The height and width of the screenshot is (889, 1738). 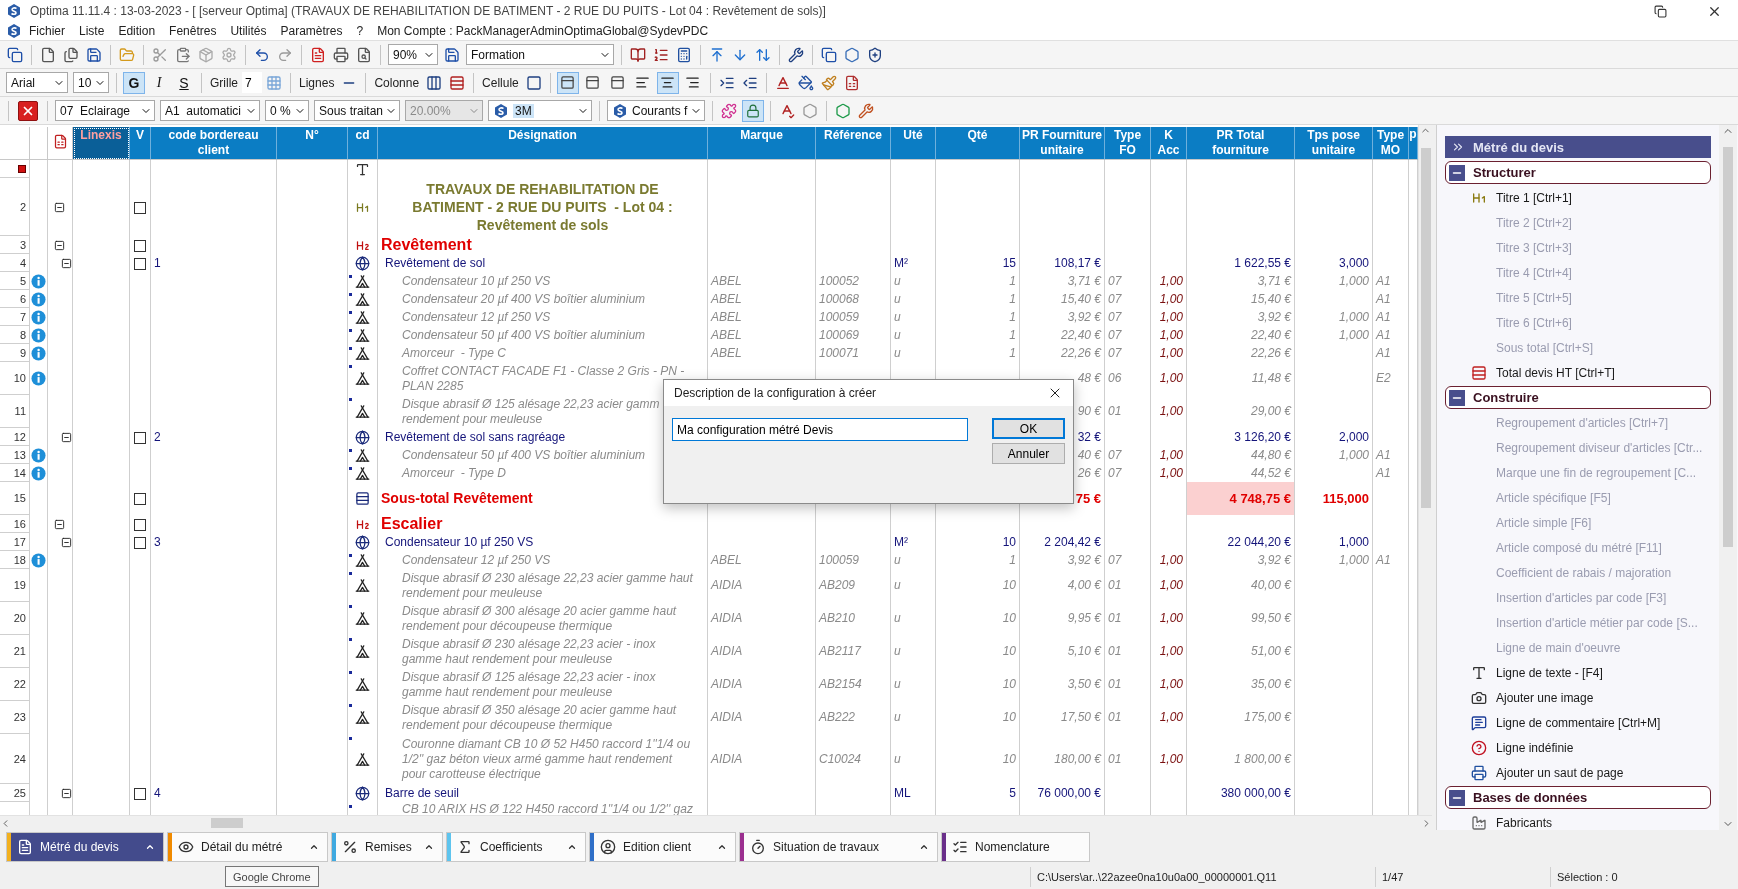 What do you see at coordinates (1578, 747) in the screenshot?
I see `panel-item: Ligne indéfinie` at bounding box center [1578, 747].